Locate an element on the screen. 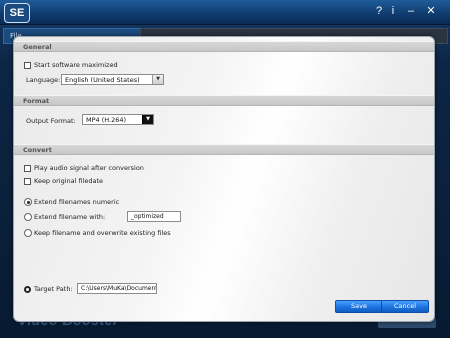 Image resolution: width=450 pixels, height=338 pixels. start-maximized-checkbox is located at coordinates (27, 65).